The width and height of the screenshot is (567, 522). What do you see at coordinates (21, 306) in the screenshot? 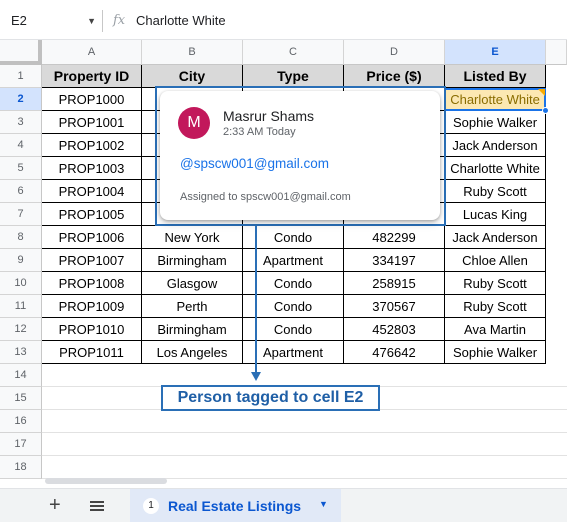
I see `row-header: 11` at bounding box center [21, 306].